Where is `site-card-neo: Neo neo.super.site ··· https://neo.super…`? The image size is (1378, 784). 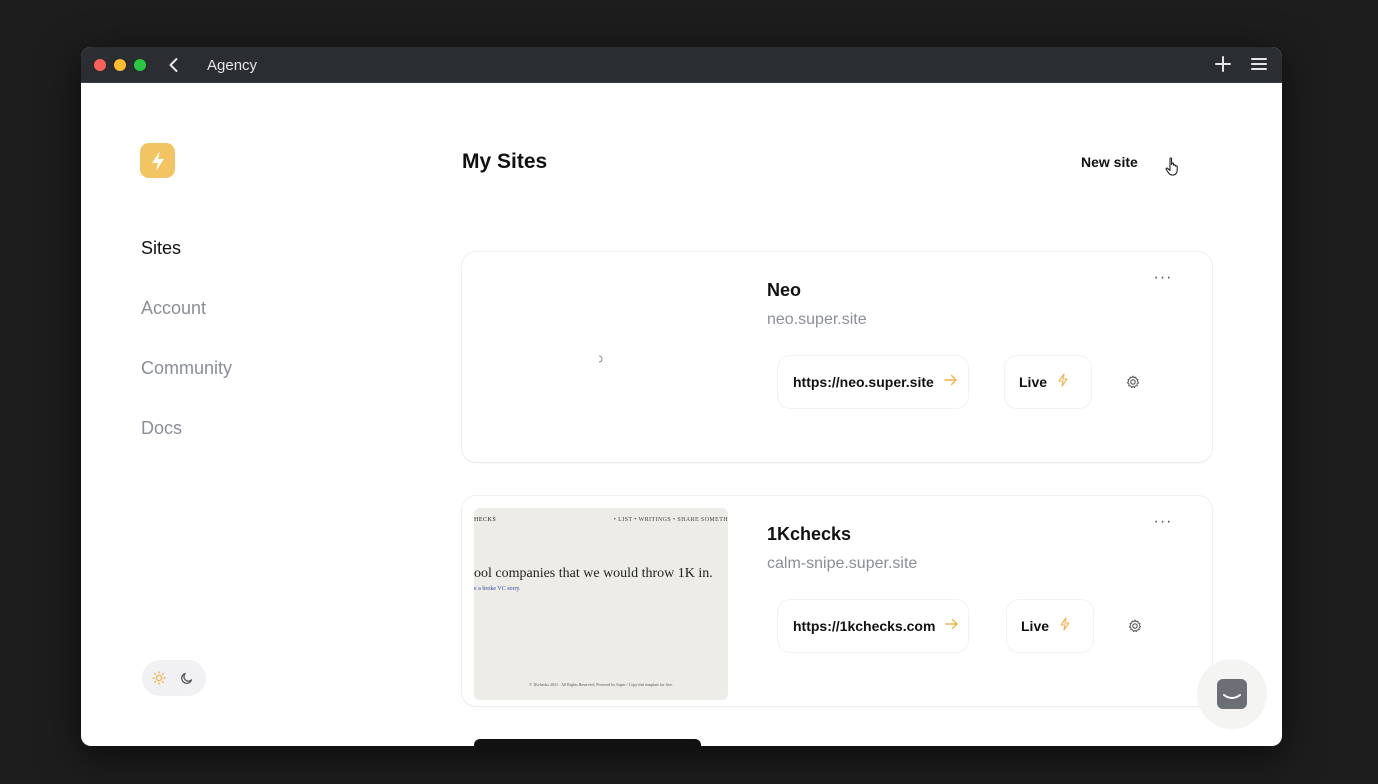
site-card-neo: Neo neo.super.site ··· https://neo.super… is located at coordinates (837, 357).